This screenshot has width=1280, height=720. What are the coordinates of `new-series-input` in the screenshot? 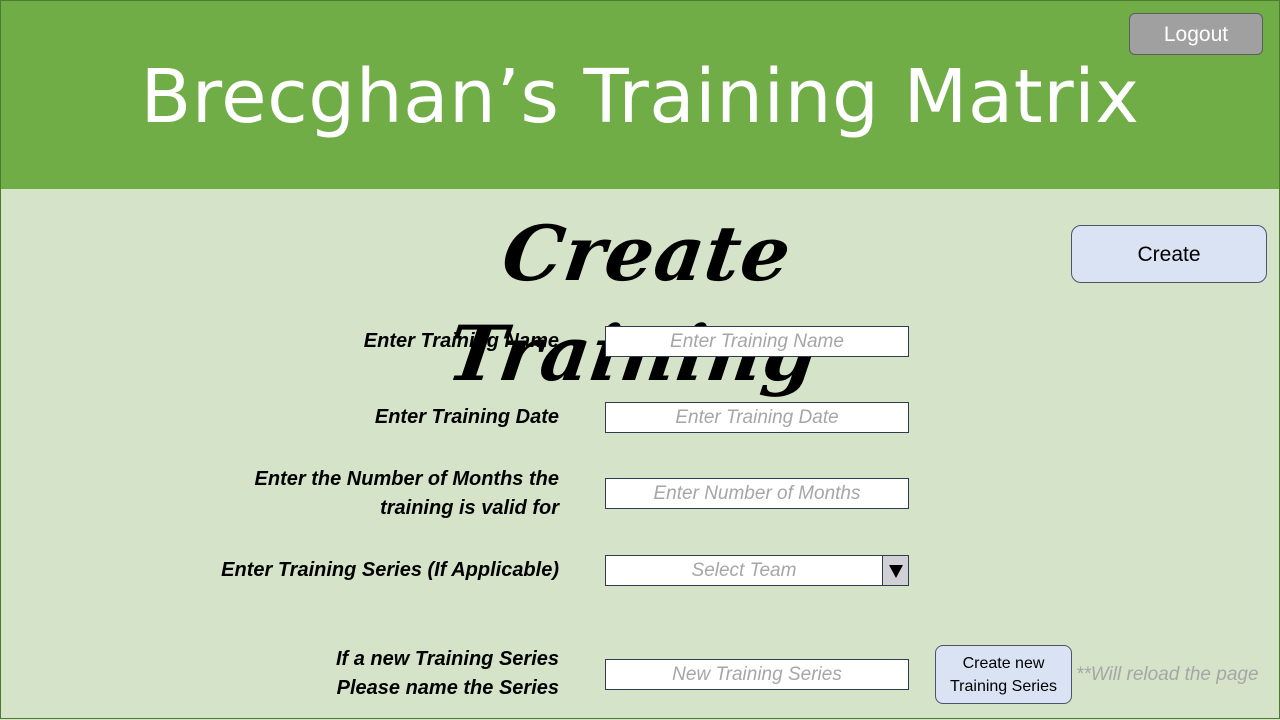 It's located at (757, 674).